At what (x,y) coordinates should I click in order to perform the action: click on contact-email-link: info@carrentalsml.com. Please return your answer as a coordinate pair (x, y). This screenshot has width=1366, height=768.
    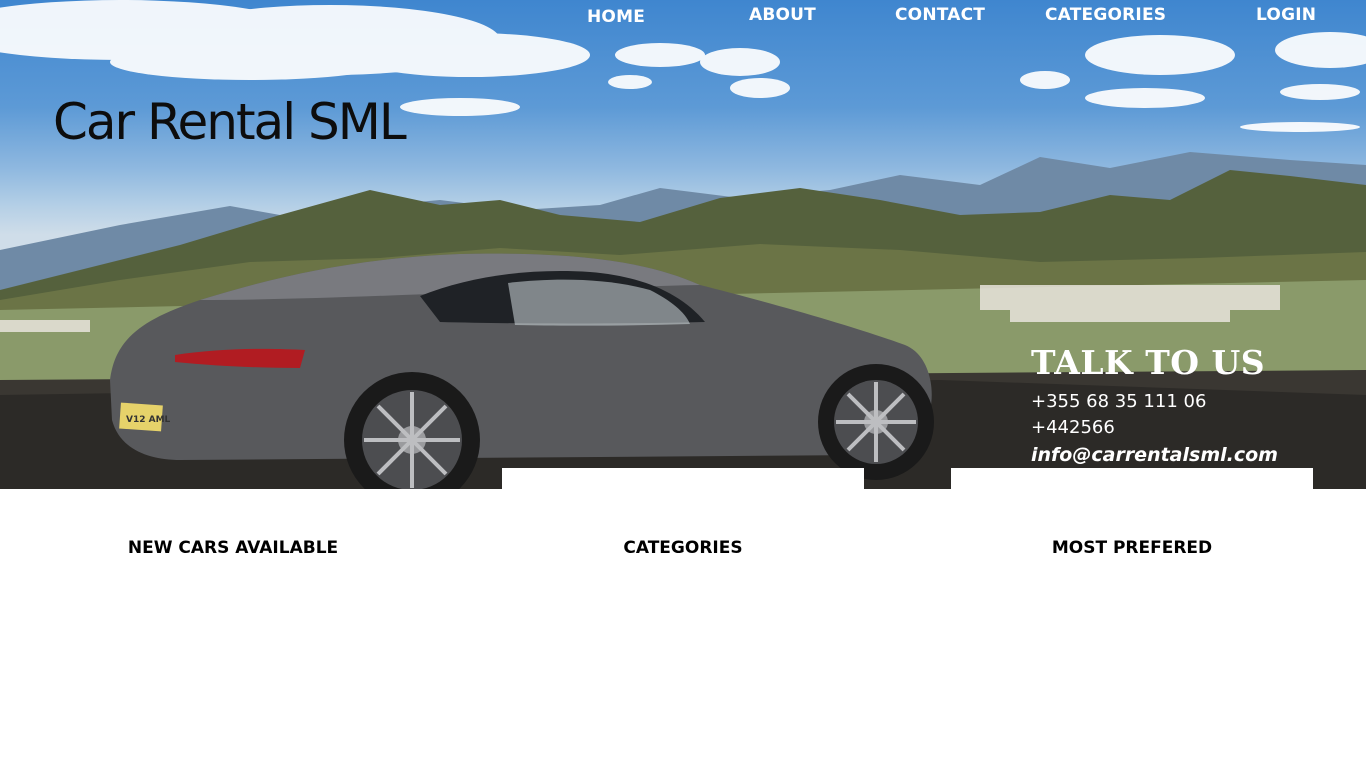
    Looking at the image, I should click on (1154, 455).